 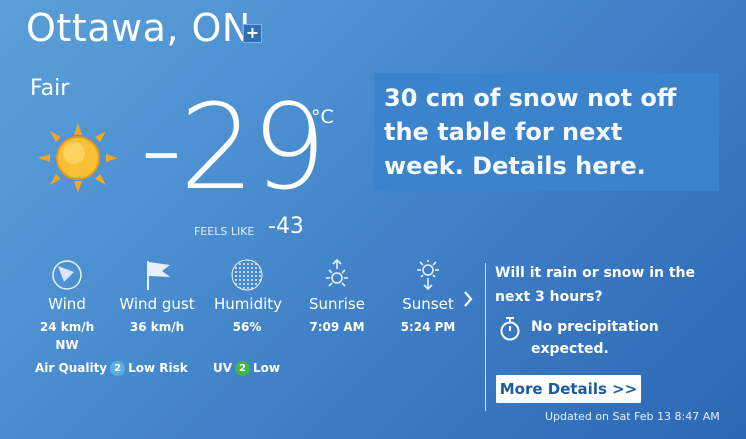 I want to click on sunrise-label: Sunrise, so click(x=337, y=304).